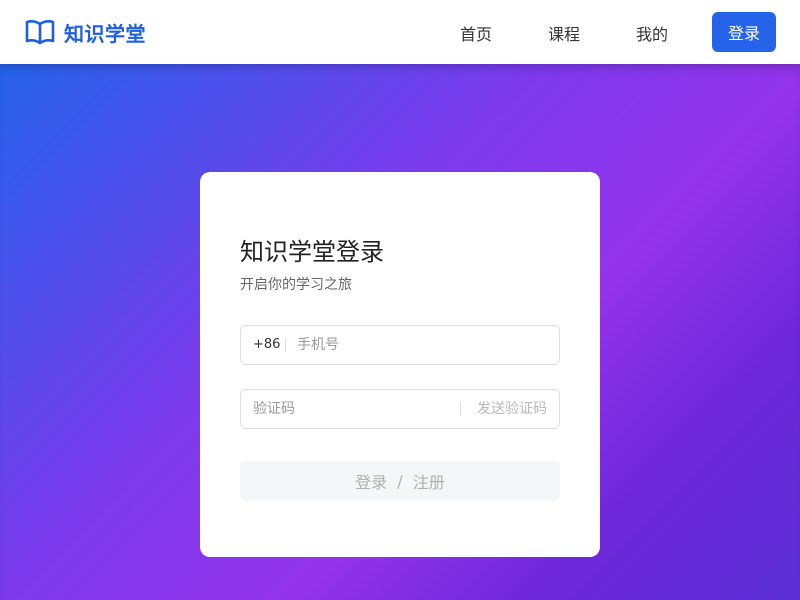  I want to click on phone-field: +86, so click(400, 345).